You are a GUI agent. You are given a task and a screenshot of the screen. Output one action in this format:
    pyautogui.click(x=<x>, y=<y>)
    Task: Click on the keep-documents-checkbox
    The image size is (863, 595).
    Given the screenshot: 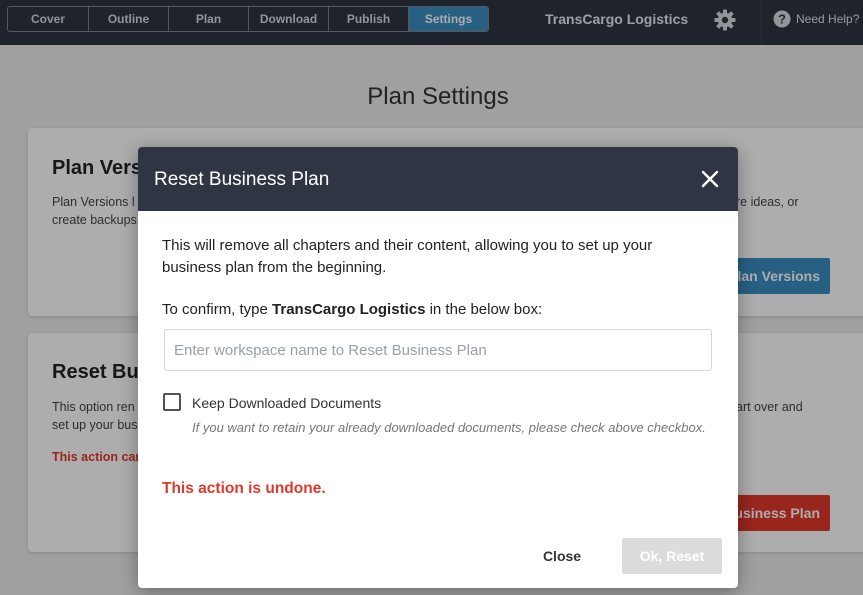 What is the action you would take?
    pyautogui.click(x=172, y=402)
    